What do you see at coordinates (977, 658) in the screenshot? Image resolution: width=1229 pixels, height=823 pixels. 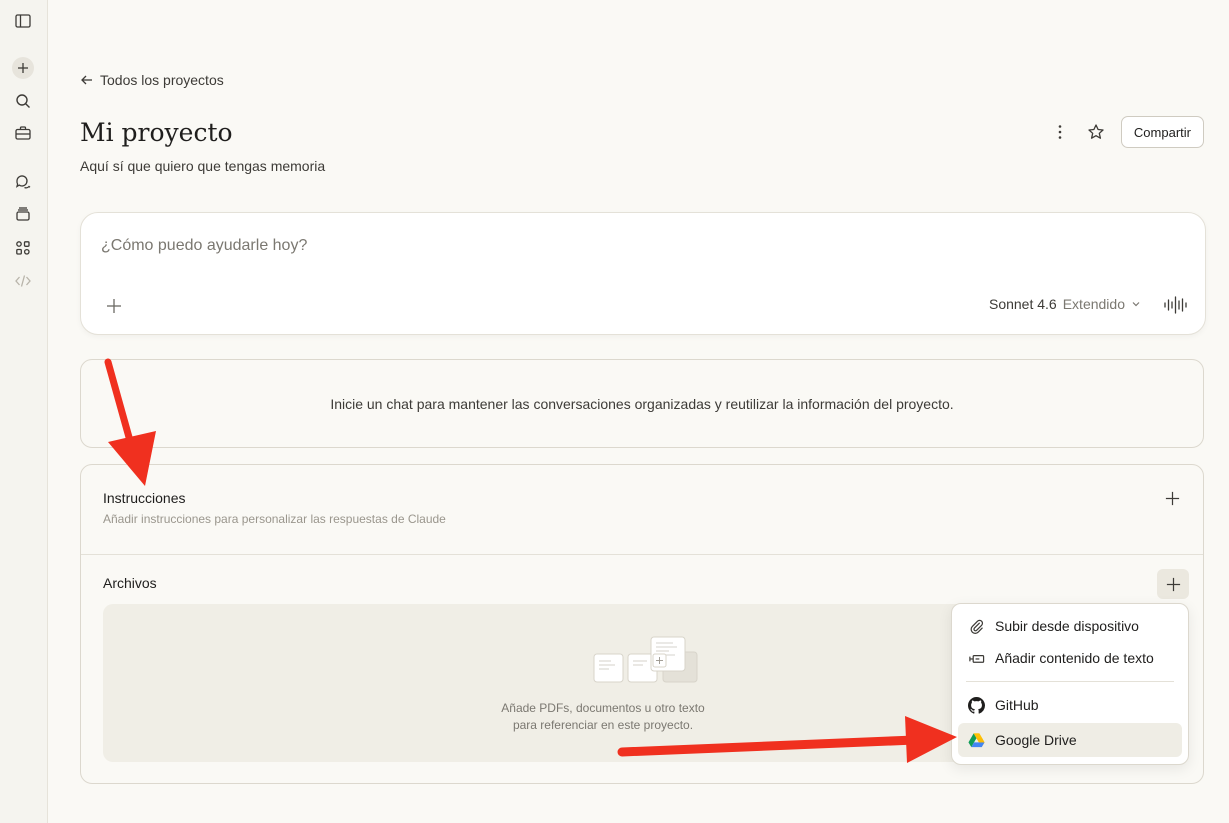 I see `text-content-icon` at bounding box center [977, 658].